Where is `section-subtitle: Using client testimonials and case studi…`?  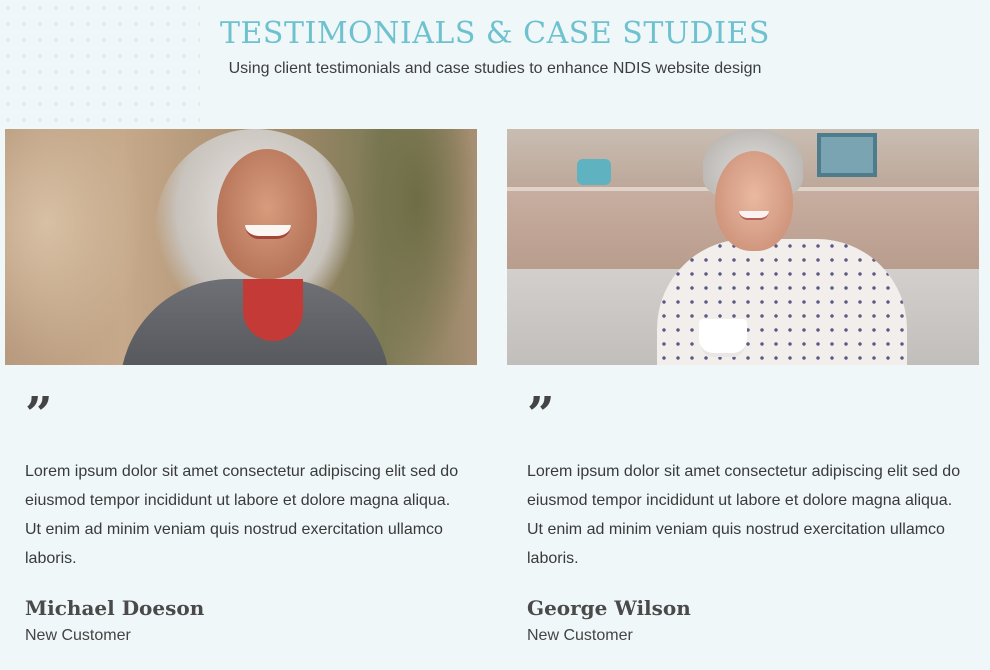
section-subtitle: Using client testimonials and case studi… is located at coordinates (495, 68).